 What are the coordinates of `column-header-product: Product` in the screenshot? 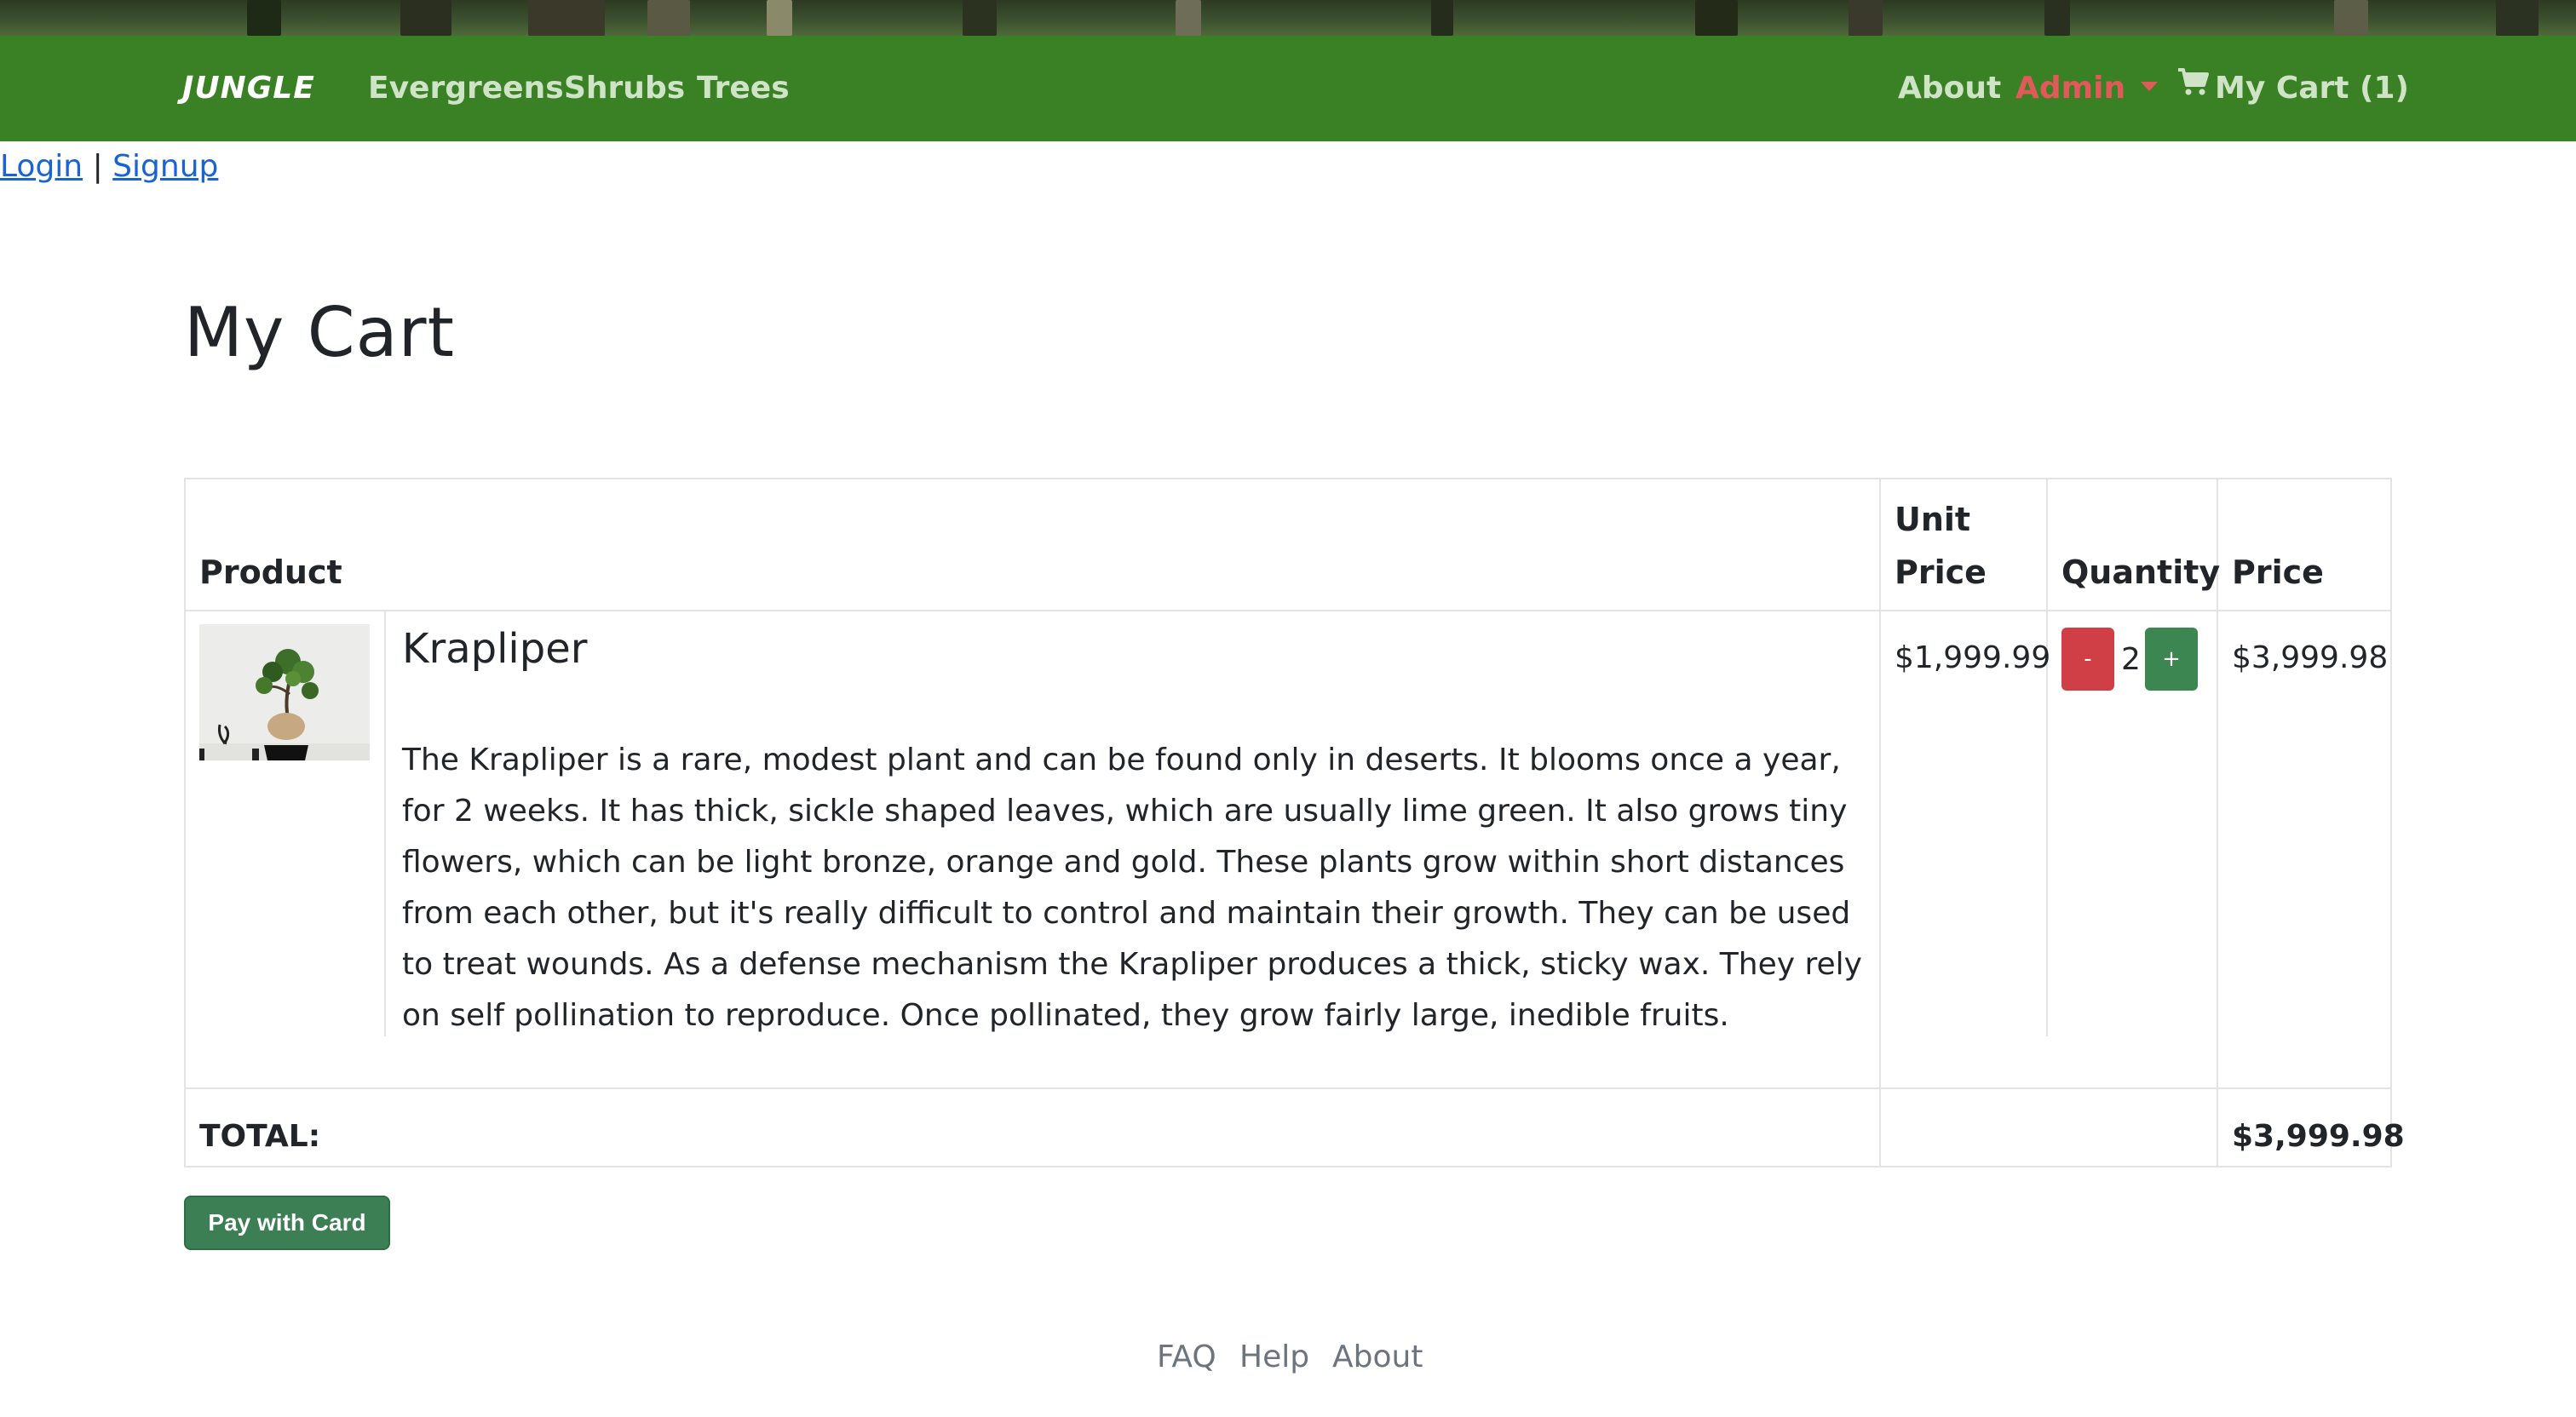 It's located at (271, 572).